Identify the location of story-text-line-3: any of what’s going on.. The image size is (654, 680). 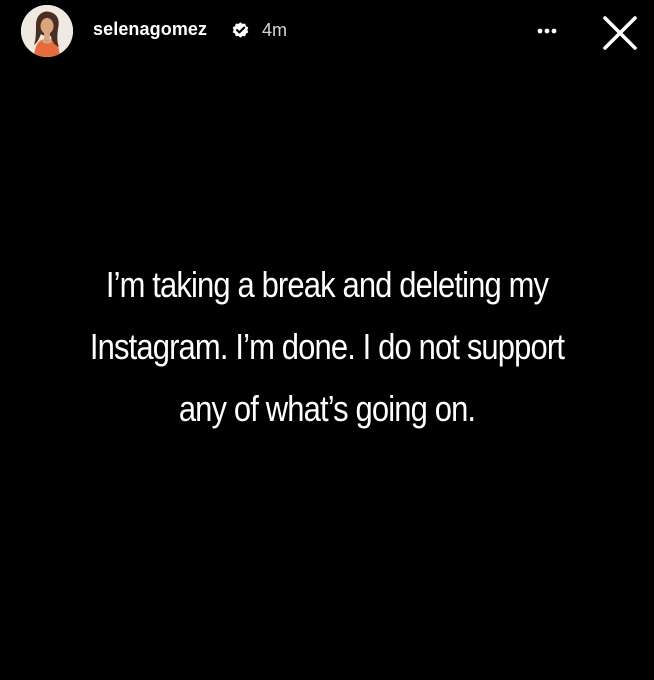
(327, 408).